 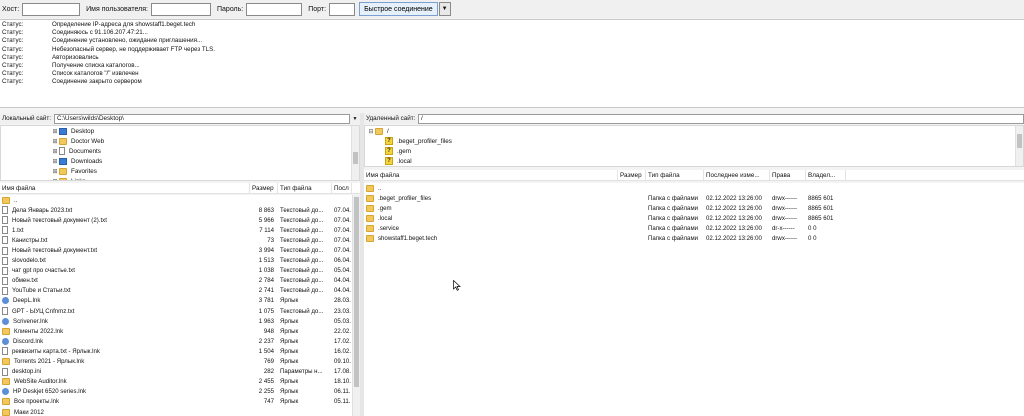 I want to click on remote-directory-tree: ⊟ / ? .beget_profiler_files? .gem? .local, so click(x=694, y=146).